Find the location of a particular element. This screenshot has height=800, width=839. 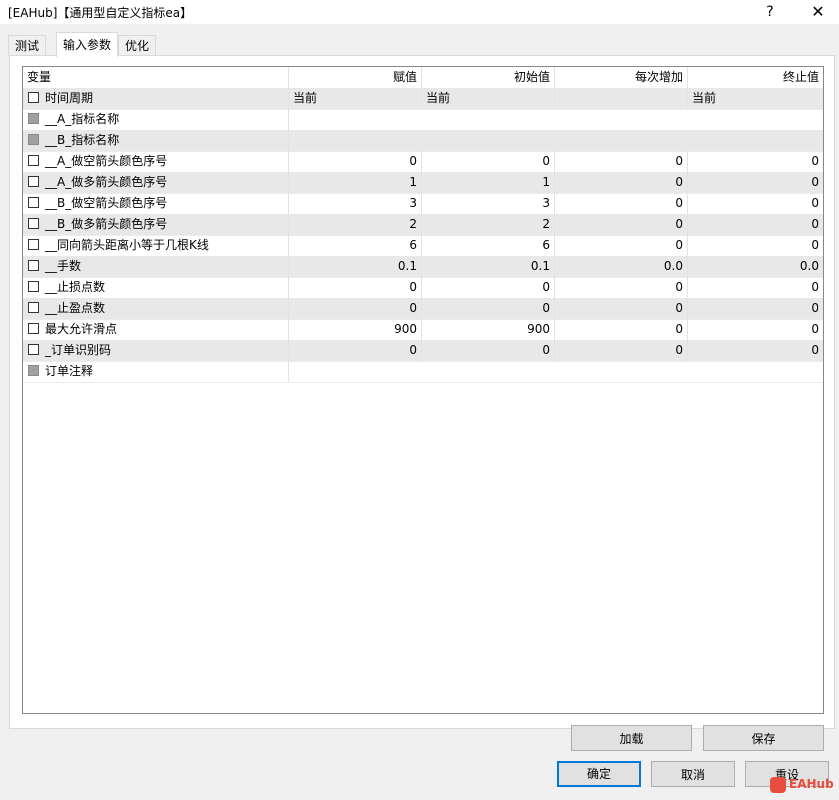

table-row: 订单注释 is located at coordinates (423, 372).